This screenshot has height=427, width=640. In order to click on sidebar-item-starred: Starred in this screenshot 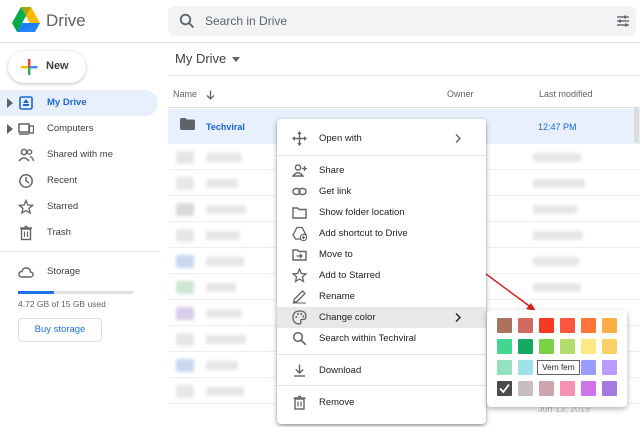, I will do `click(79, 207)`.